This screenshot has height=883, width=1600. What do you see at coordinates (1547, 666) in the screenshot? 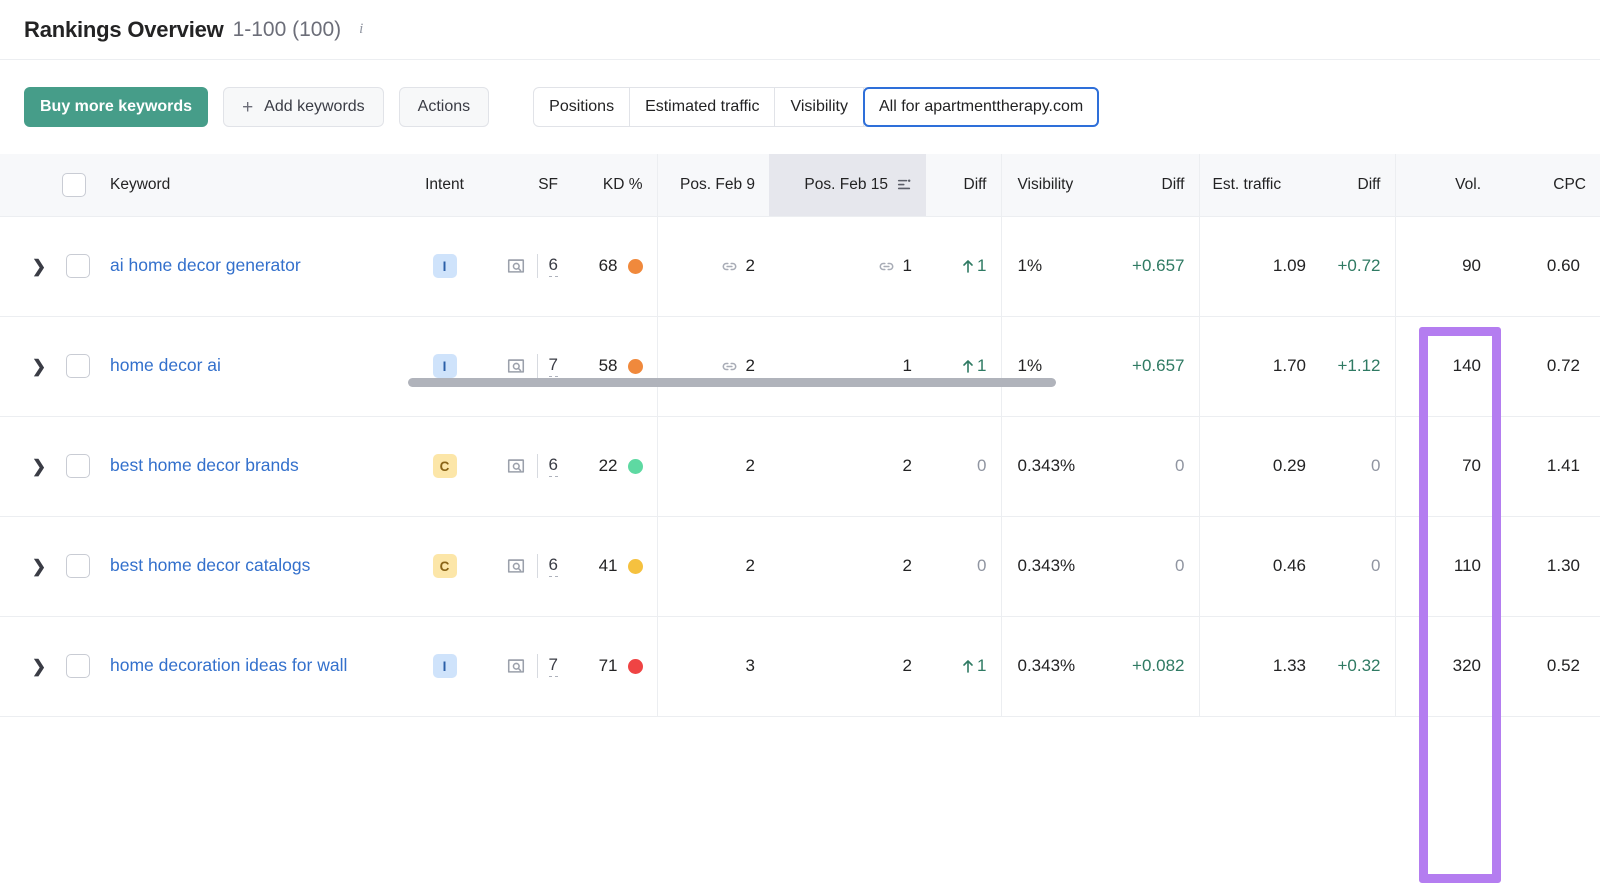
I see `cpc-cell: 0.52` at bounding box center [1547, 666].